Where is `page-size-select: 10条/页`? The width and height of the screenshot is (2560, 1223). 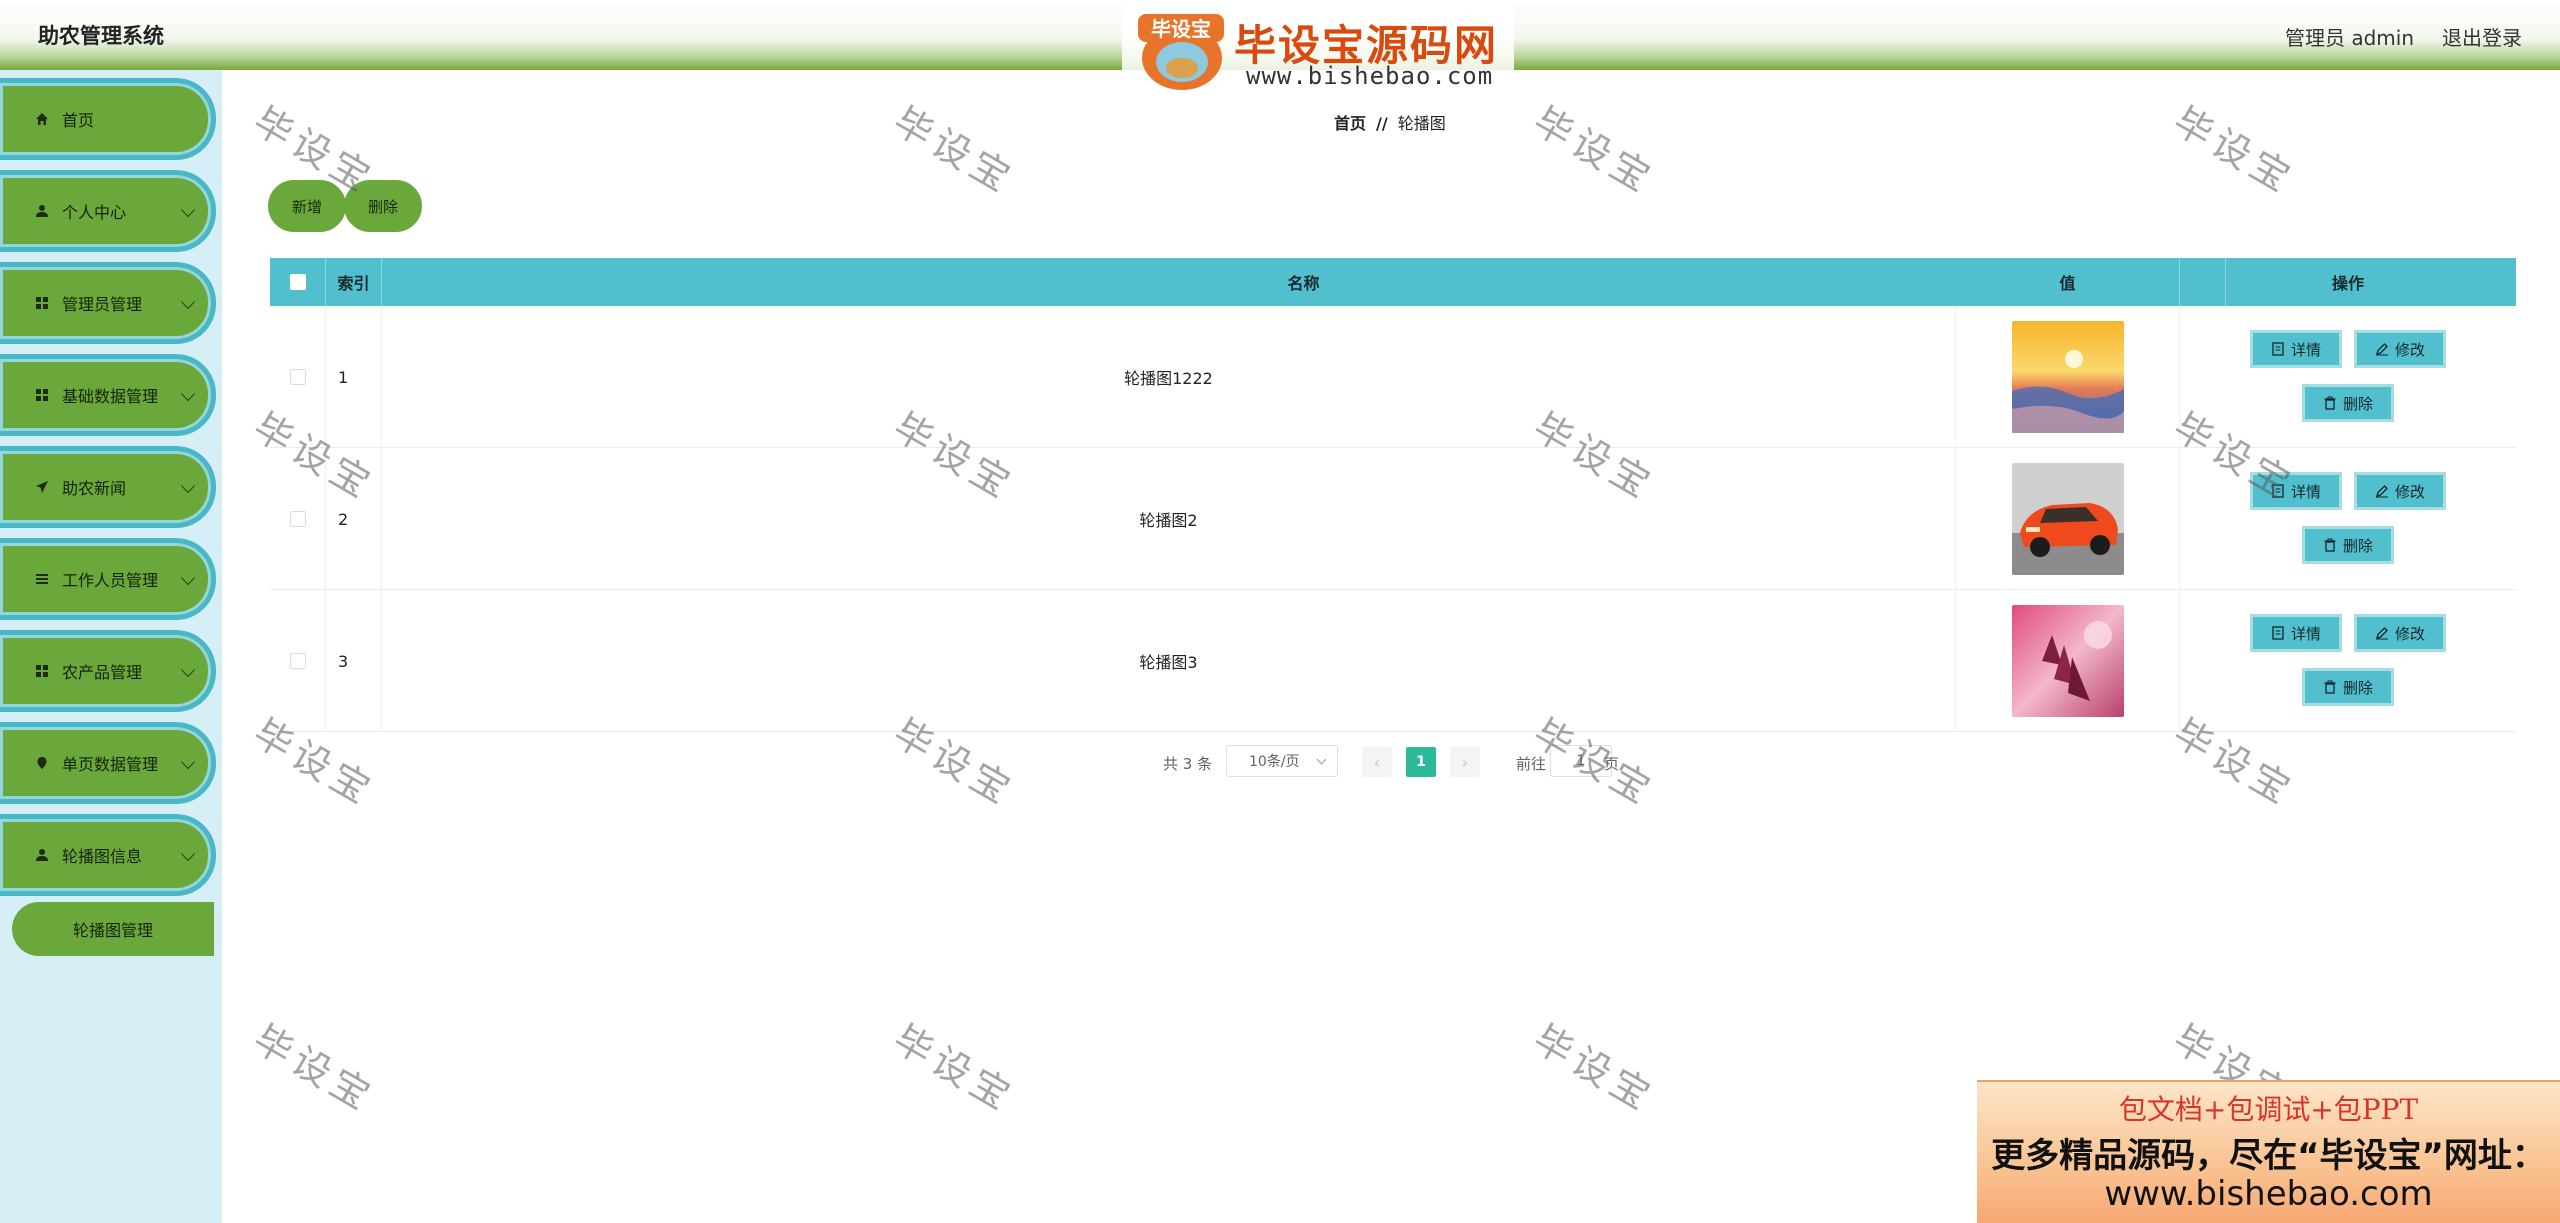 page-size-select: 10条/页 is located at coordinates (1282, 761).